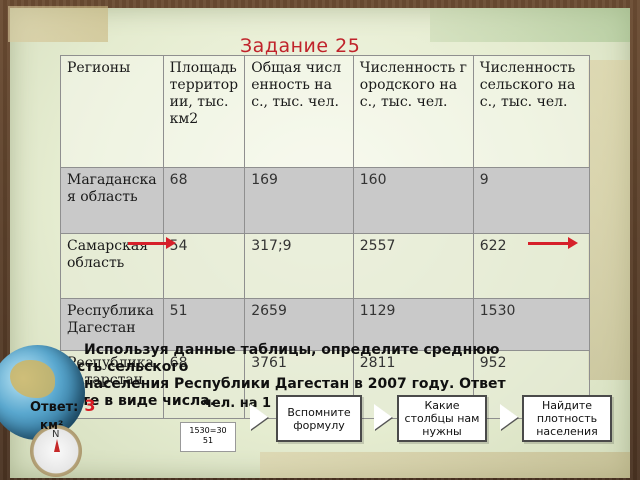 This screenshot has height=480, width=640. Describe the element at coordinates (413, 200) in the screenshot. I see `cell-urban: 160` at that location.